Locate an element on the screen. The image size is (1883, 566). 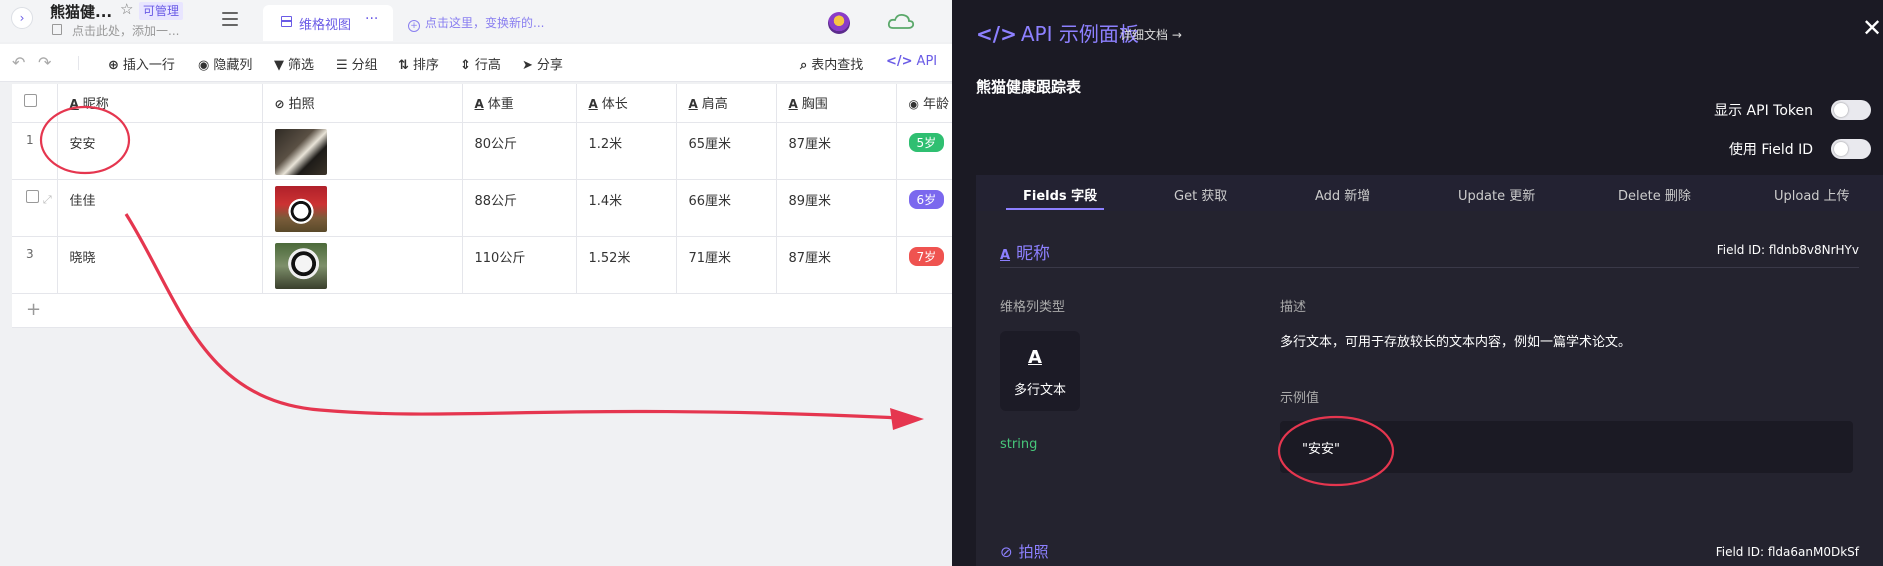
show-token-toggle is located at coordinates (1851, 110).